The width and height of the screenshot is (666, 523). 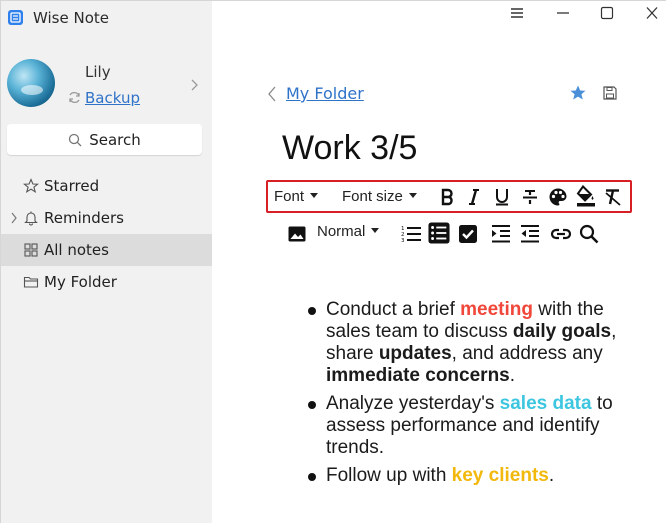 I want to click on star-outline-icon, so click(x=31, y=186).